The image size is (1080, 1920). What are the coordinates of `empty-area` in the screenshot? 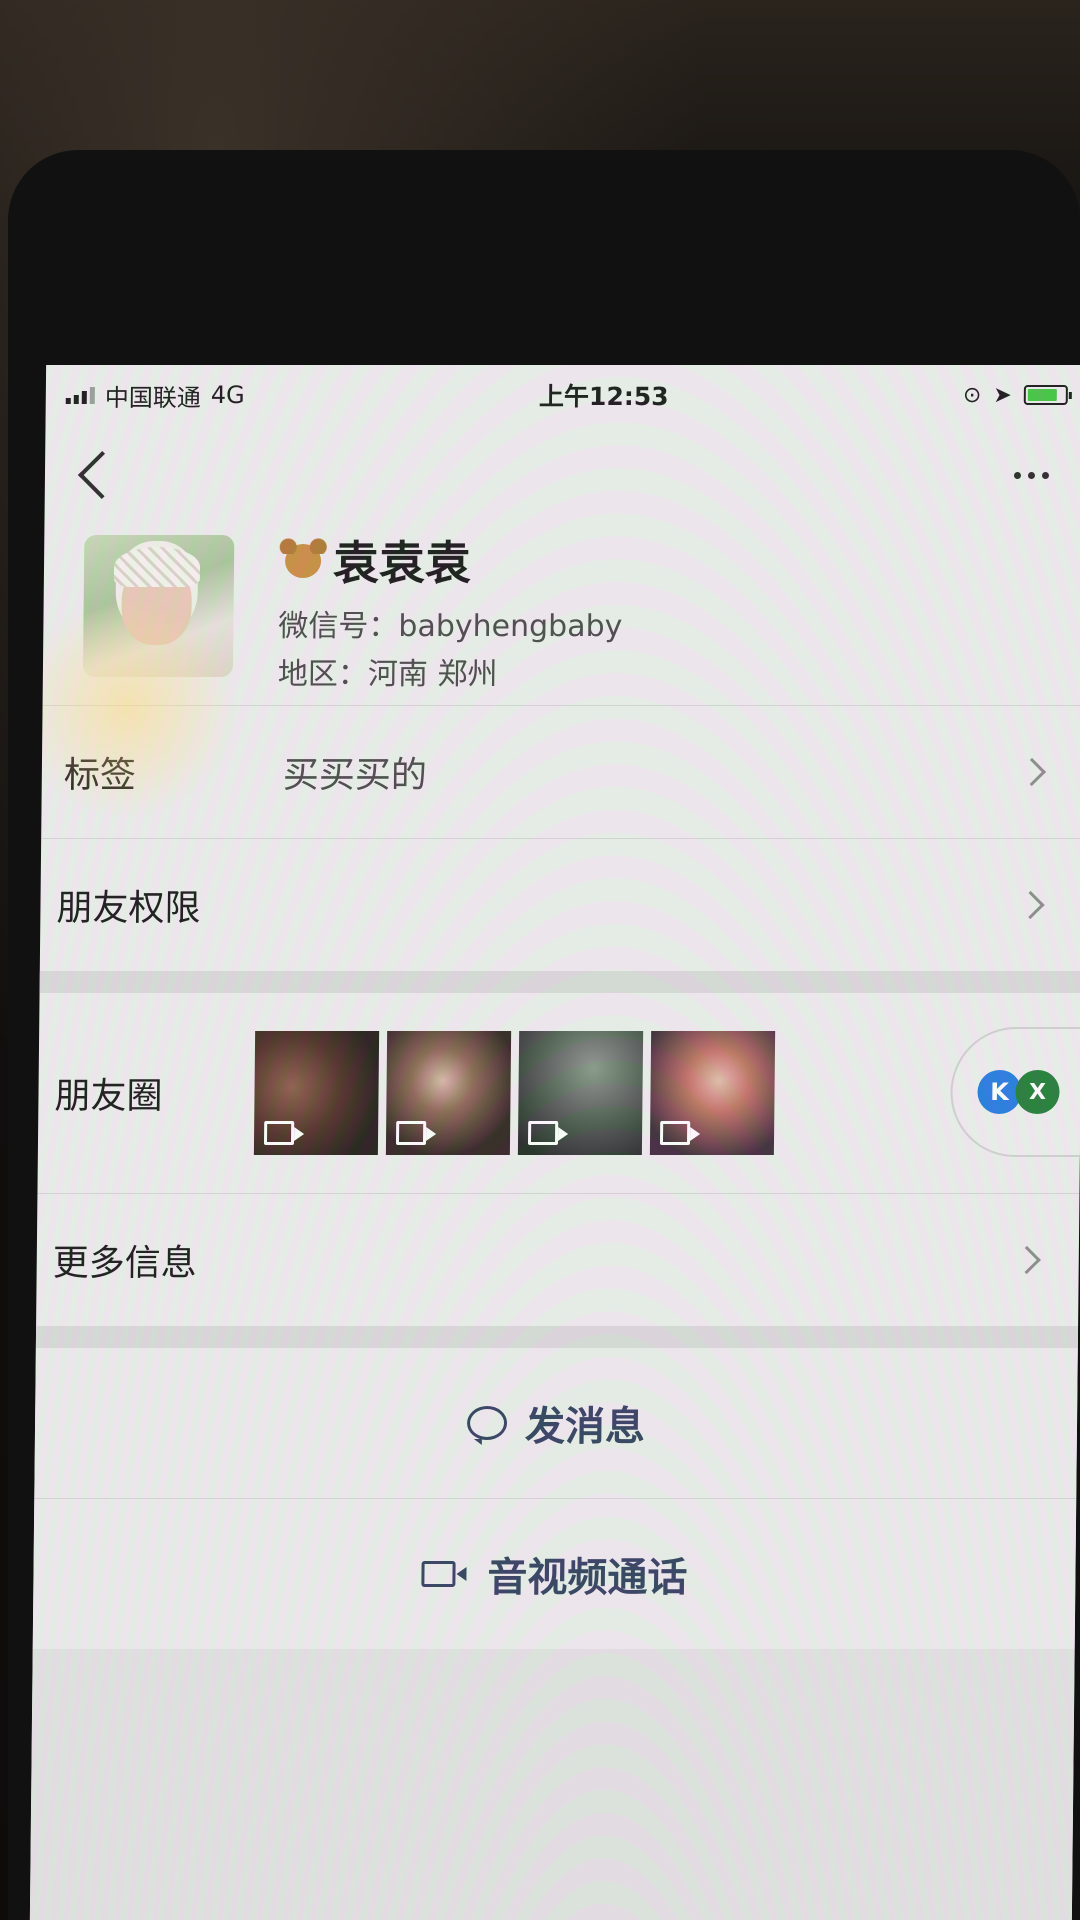 It's located at (552, 1784).